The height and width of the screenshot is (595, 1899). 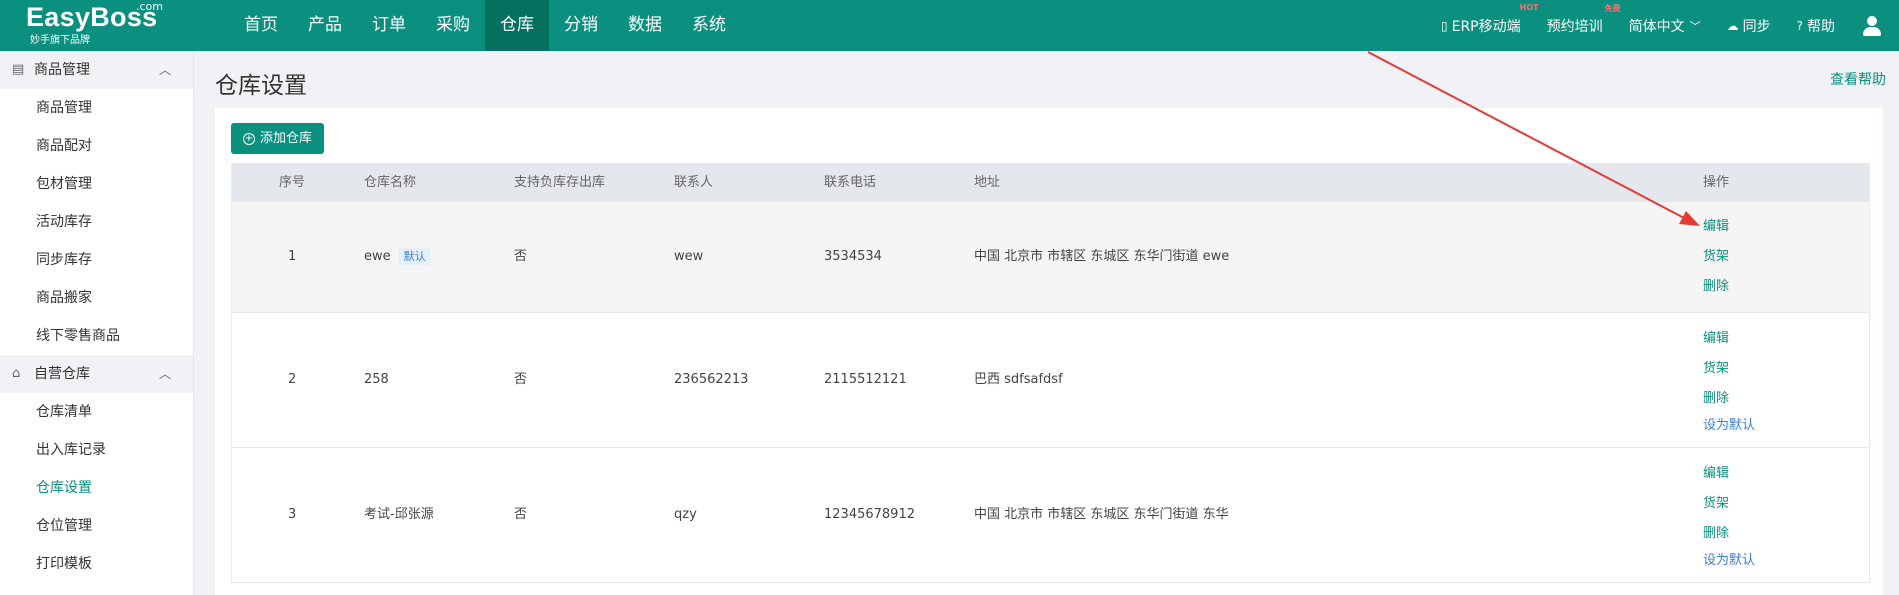 I want to click on free-badge: 免费, so click(x=1612, y=8).